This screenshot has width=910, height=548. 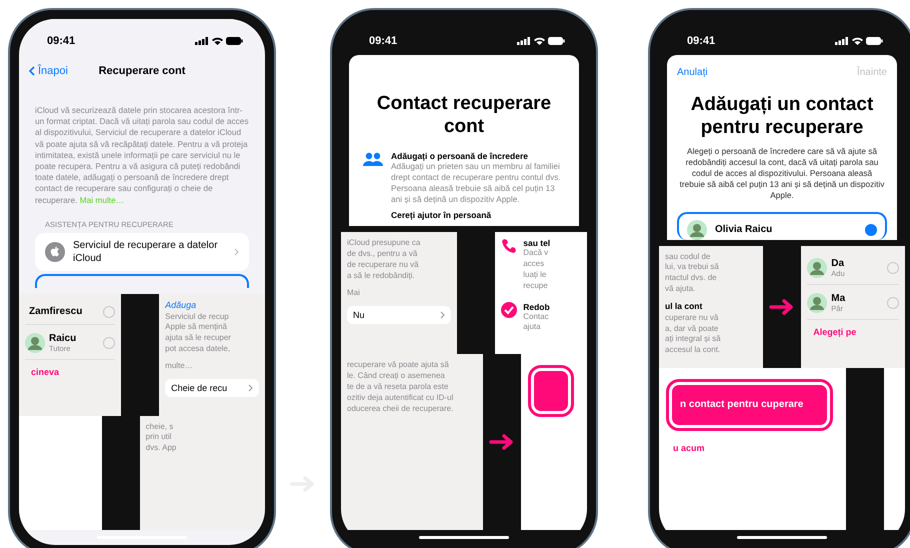 I want to click on add-contact-button, so click(x=551, y=391).